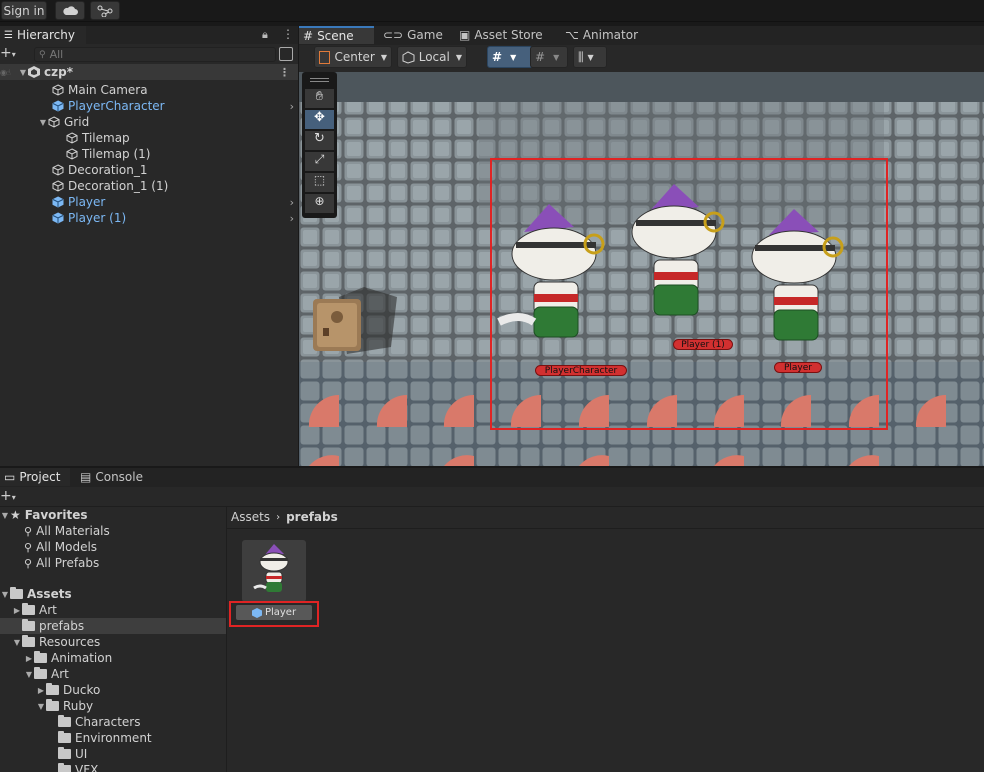  What do you see at coordinates (113, 610) in the screenshot?
I see `asset-folder-item: ▶ Art` at bounding box center [113, 610].